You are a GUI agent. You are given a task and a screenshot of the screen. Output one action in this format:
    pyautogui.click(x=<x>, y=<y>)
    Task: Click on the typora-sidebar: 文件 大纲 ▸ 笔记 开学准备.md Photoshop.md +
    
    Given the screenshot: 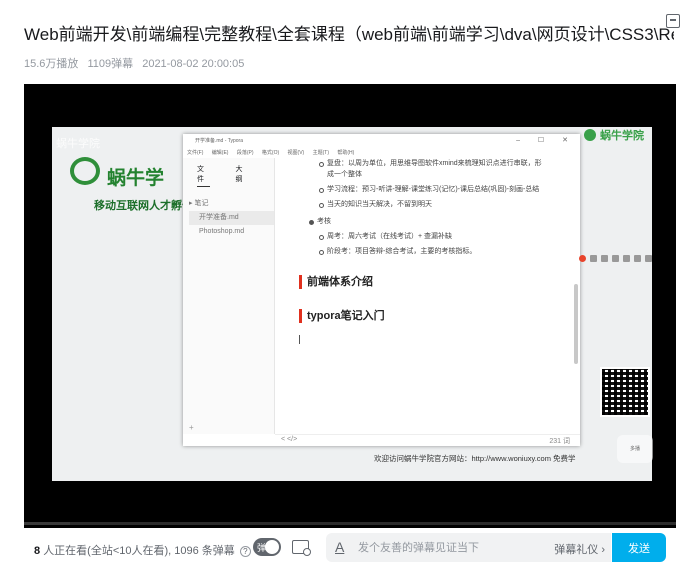 What is the action you would take?
    pyautogui.click(x=229, y=296)
    